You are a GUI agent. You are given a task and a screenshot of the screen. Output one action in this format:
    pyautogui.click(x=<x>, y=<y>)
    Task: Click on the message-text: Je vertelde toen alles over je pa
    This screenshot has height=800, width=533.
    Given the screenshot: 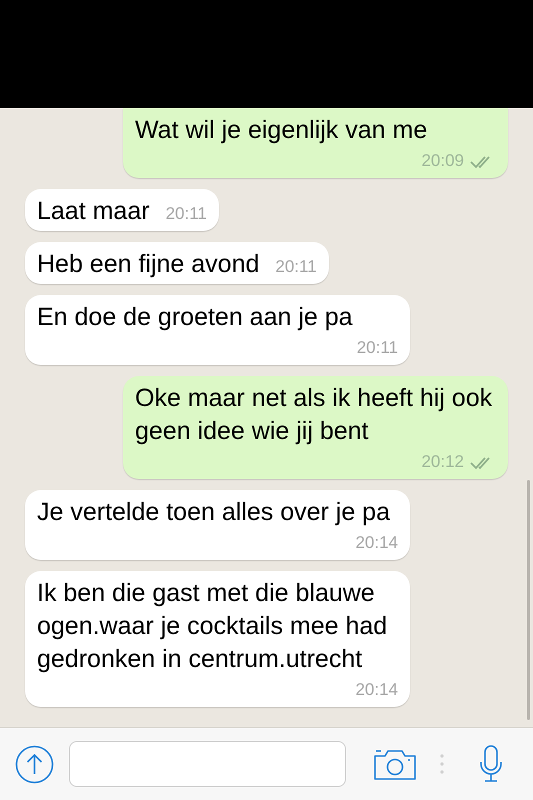 What is the action you would take?
    pyautogui.click(x=213, y=512)
    